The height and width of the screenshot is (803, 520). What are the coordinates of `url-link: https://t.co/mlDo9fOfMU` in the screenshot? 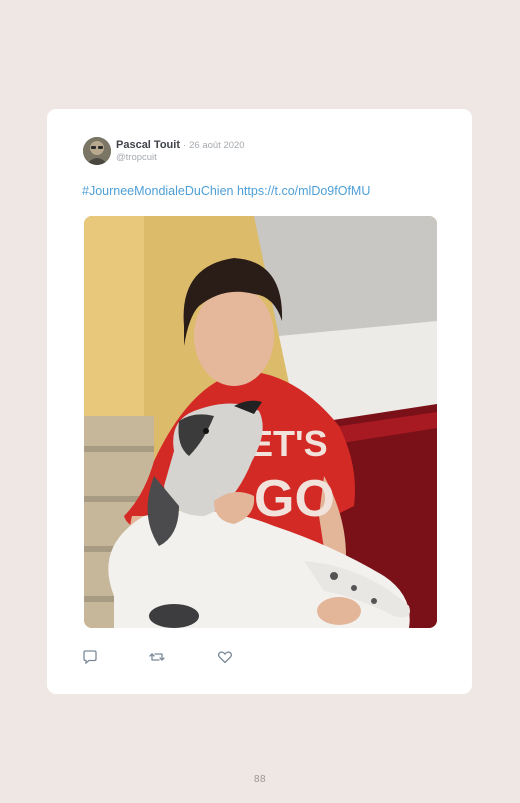 It's located at (303, 191).